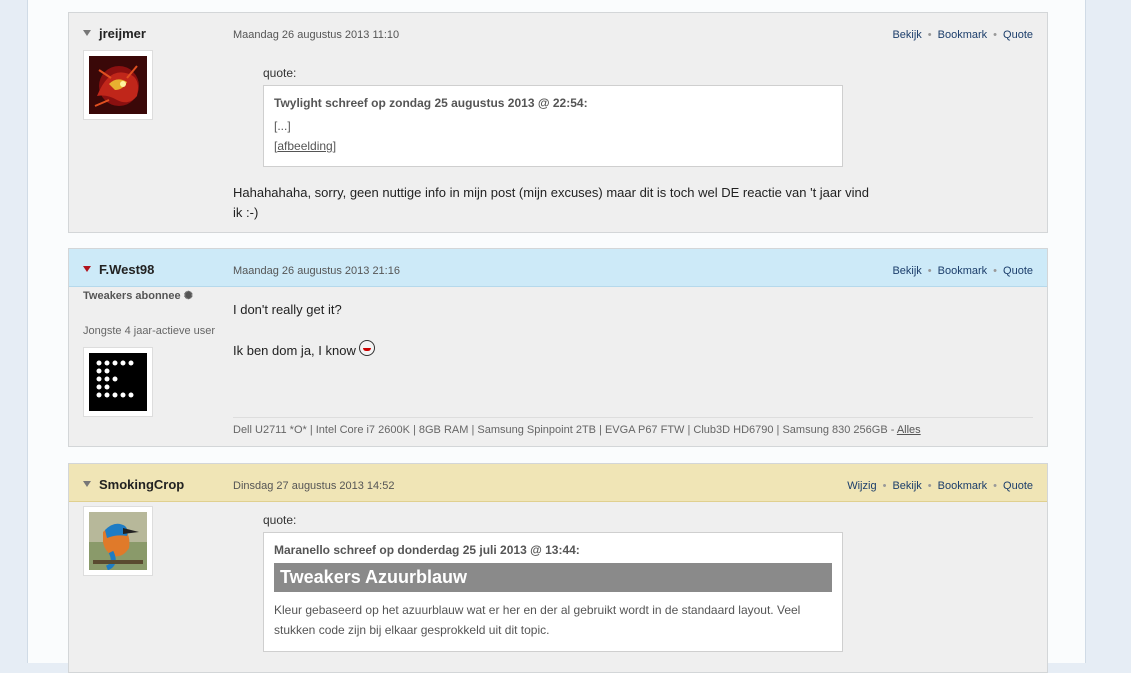 The width and height of the screenshot is (1131, 673). I want to click on post-date: Maandag 26 augustus 2013 21:16, so click(316, 271).